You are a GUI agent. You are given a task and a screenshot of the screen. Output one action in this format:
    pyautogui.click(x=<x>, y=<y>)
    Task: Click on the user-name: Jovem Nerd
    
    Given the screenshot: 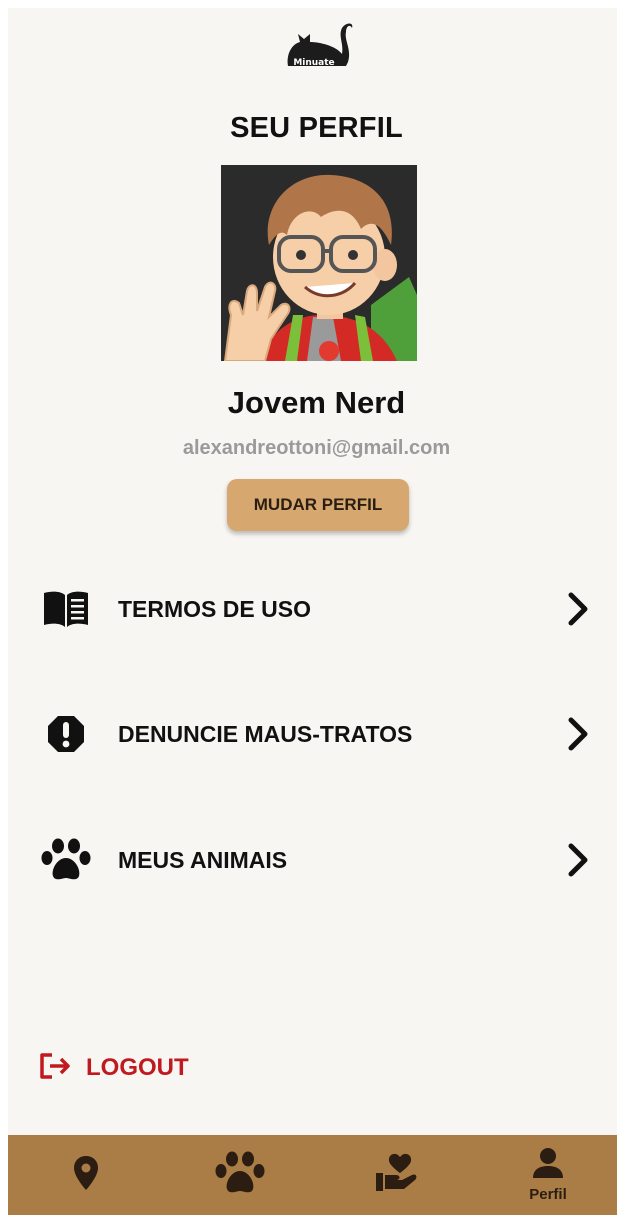 What is the action you would take?
    pyautogui.click(x=316, y=402)
    